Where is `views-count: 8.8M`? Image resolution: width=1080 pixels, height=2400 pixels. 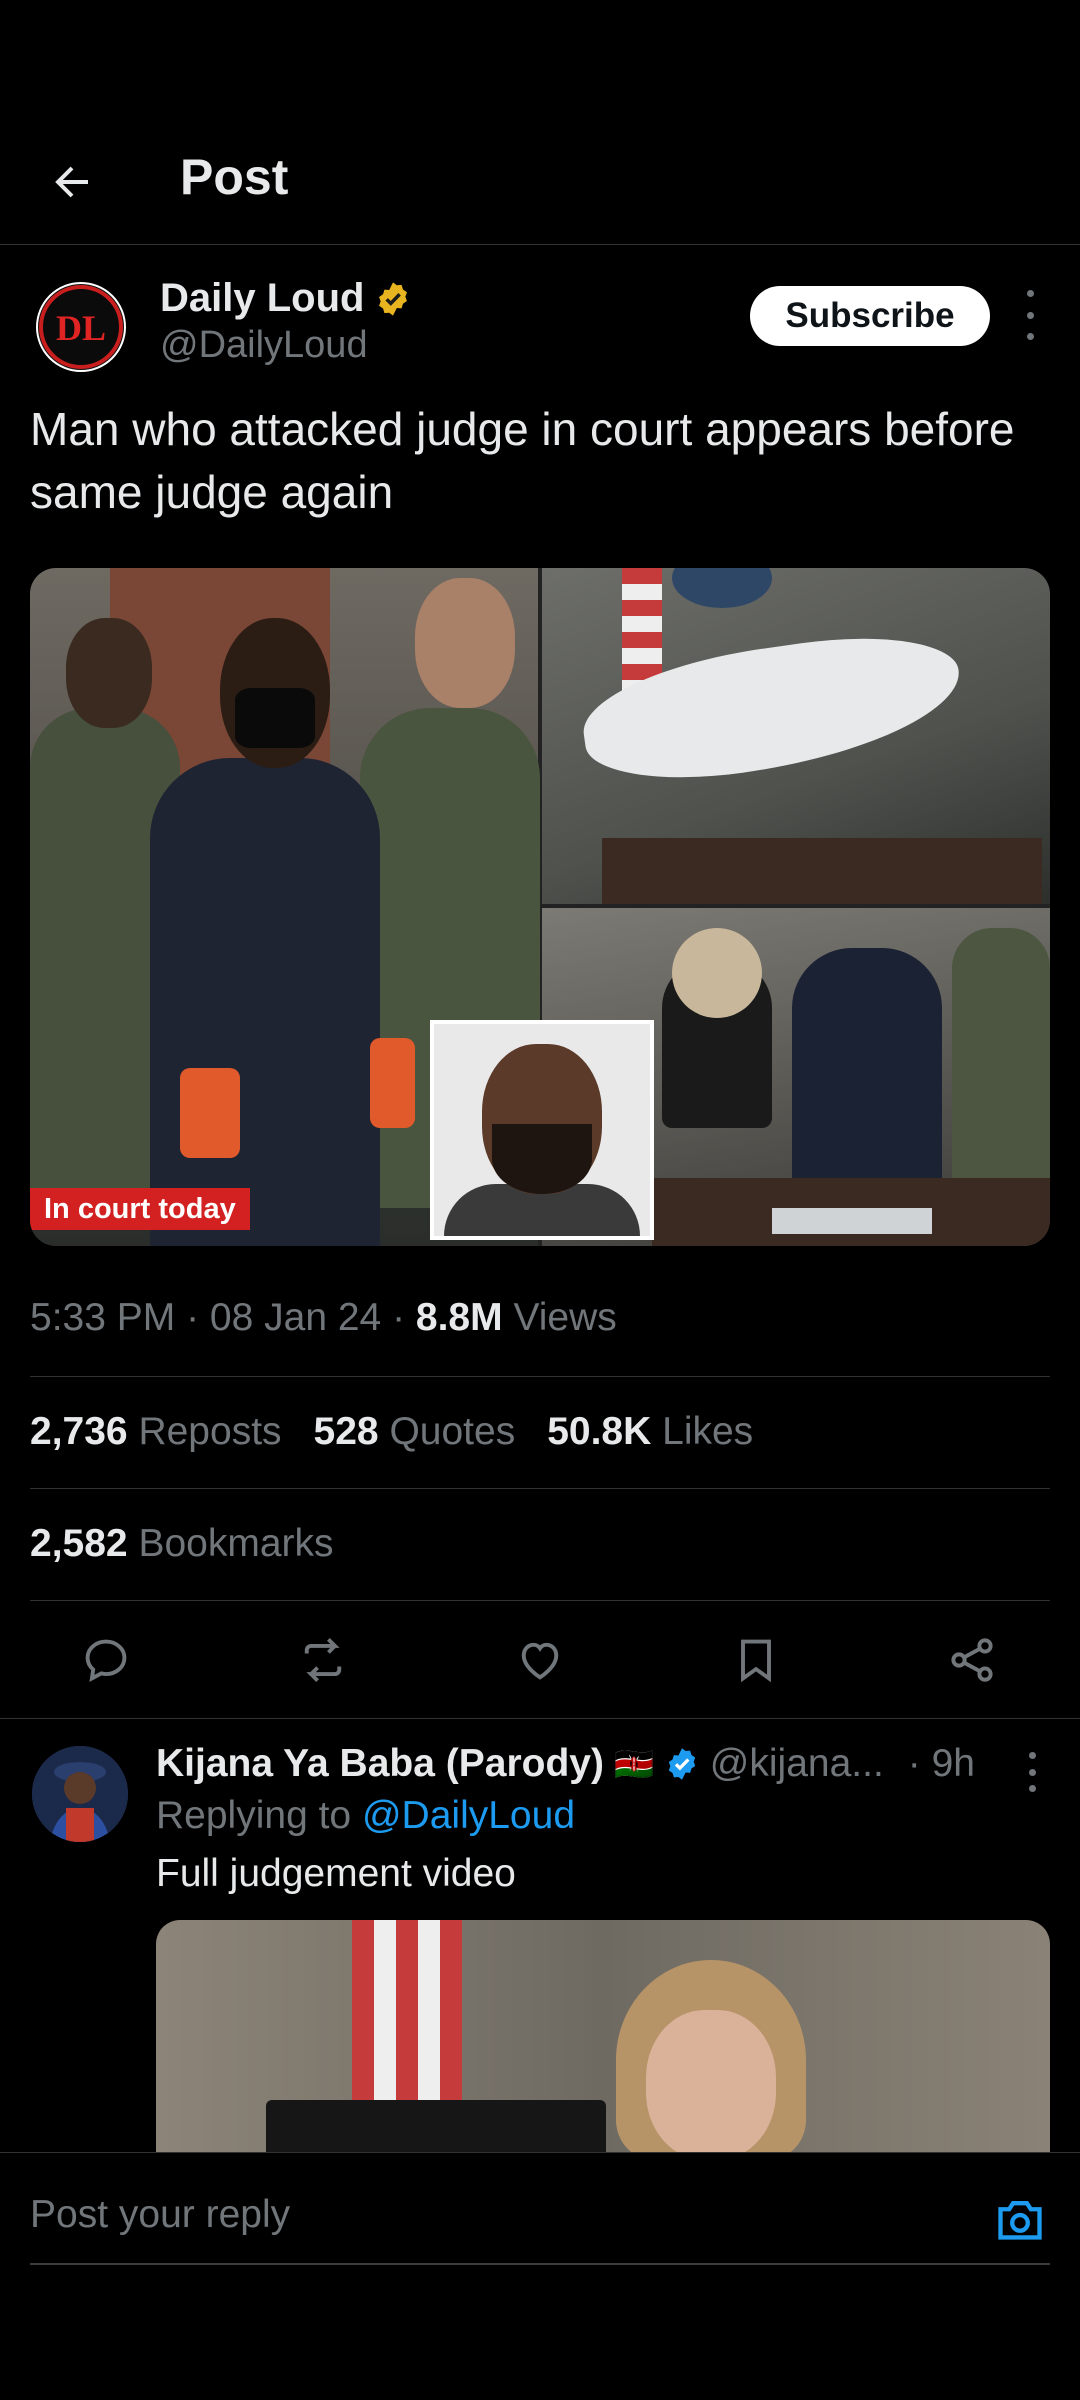 views-count: 8.8M is located at coordinates (459, 1317).